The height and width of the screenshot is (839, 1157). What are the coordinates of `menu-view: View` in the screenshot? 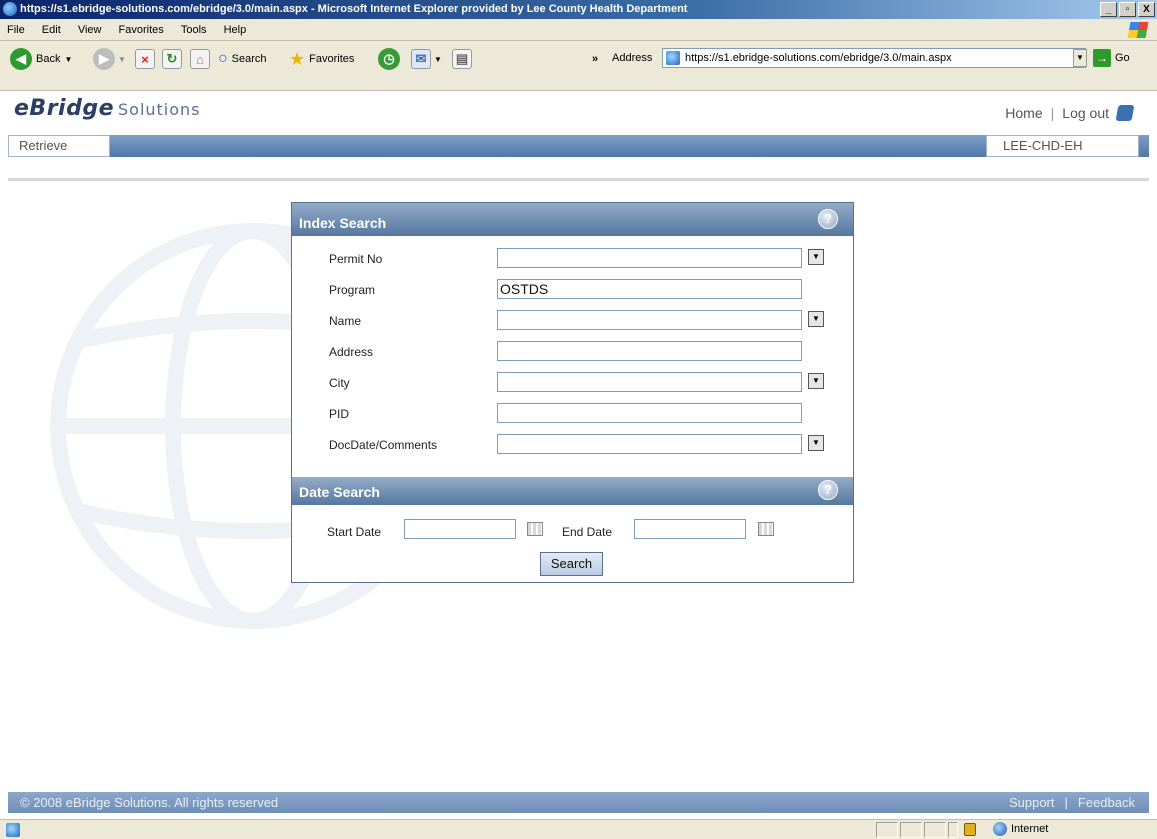 It's located at (90, 30).